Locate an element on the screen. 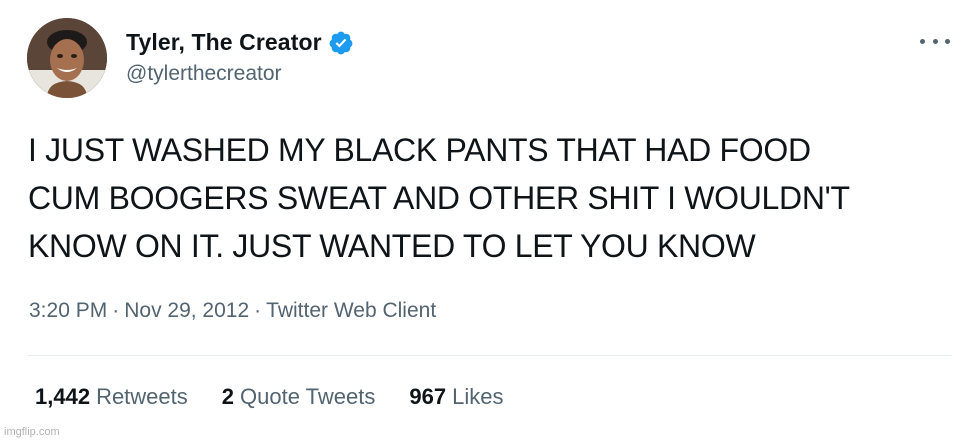 This screenshot has width=980, height=442. retweets-stat: 1,442 Retweets is located at coordinates (111, 397).